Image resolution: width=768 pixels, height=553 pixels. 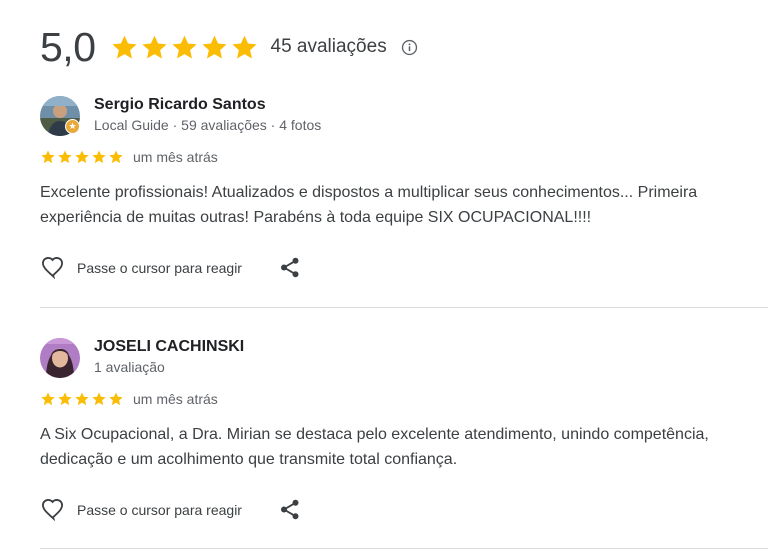 I want to click on rating-summary: 5,0 45 avaliações, so click(x=229, y=47).